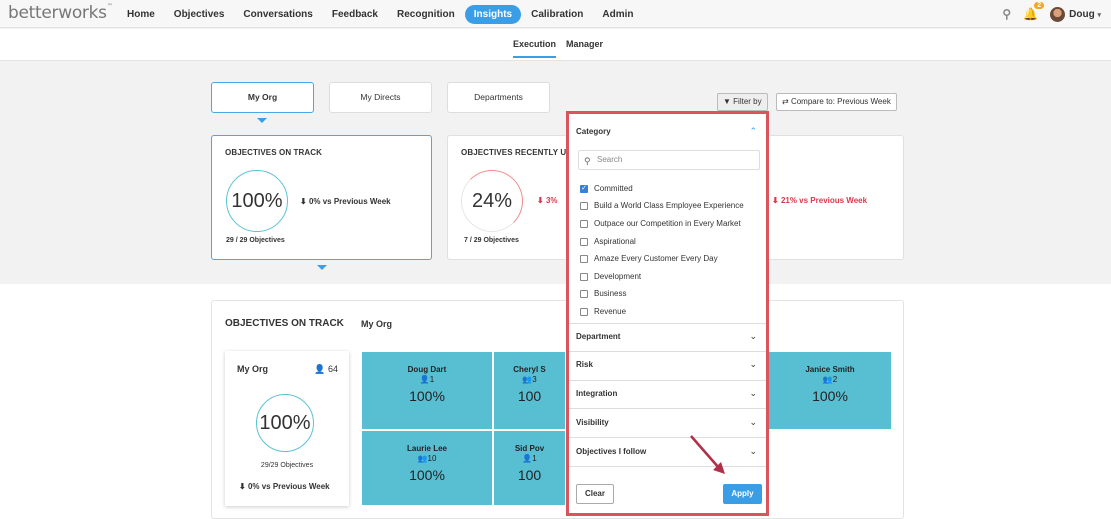 The height and width of the screenshot is (519, 1111). What do you see at coordinates (322, 267) in the screenshot?
I see `caret-down-icon` at bounding box center [322, 267].